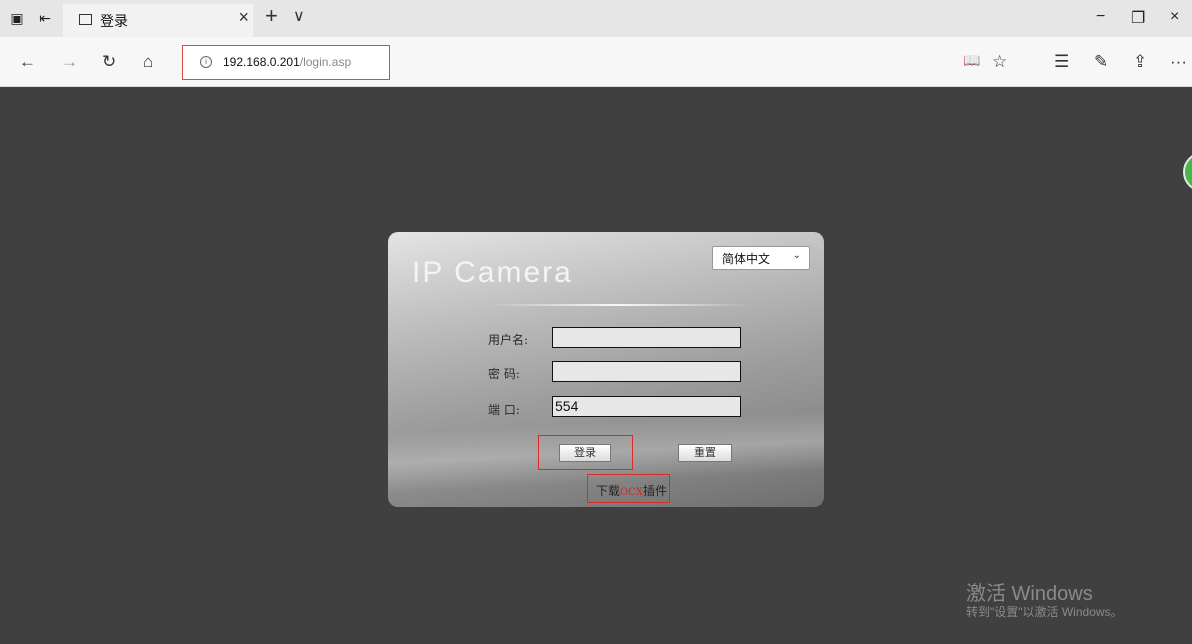 The width and height of the screenshot is (1192, 644). Describe the element at coordinates (1101, 62) in the screenshot. I see `pen-icon: ✎` at that location.